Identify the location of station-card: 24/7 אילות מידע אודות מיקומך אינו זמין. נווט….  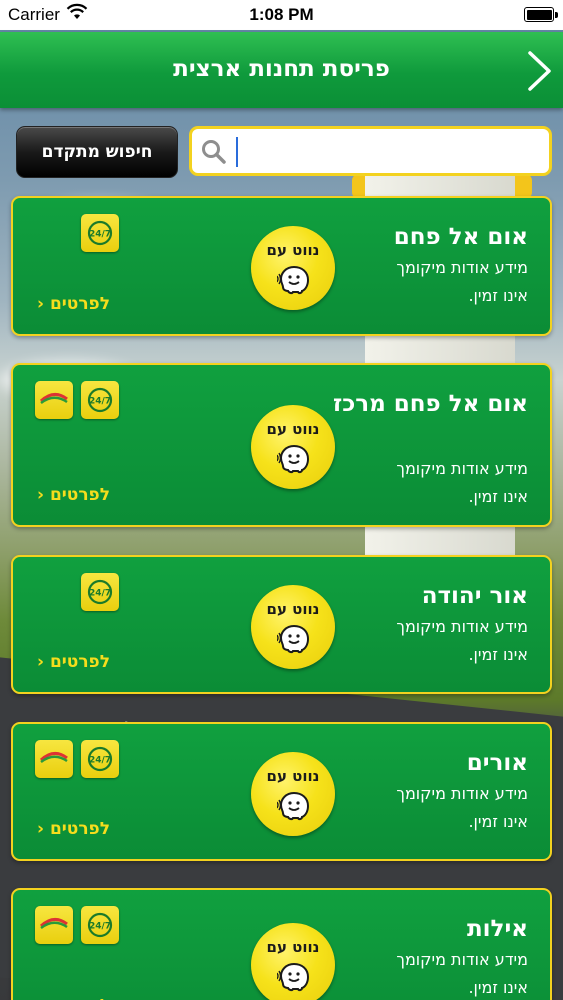
(281, 944).